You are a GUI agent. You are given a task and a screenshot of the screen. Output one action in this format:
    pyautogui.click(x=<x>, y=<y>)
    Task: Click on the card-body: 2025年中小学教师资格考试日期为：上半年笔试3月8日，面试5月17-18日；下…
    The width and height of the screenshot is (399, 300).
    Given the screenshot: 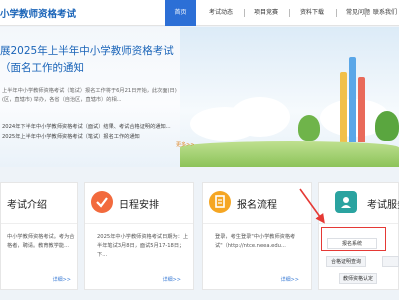 What is the action you would take?
    pyautogui.click(x=143, y=246)
    